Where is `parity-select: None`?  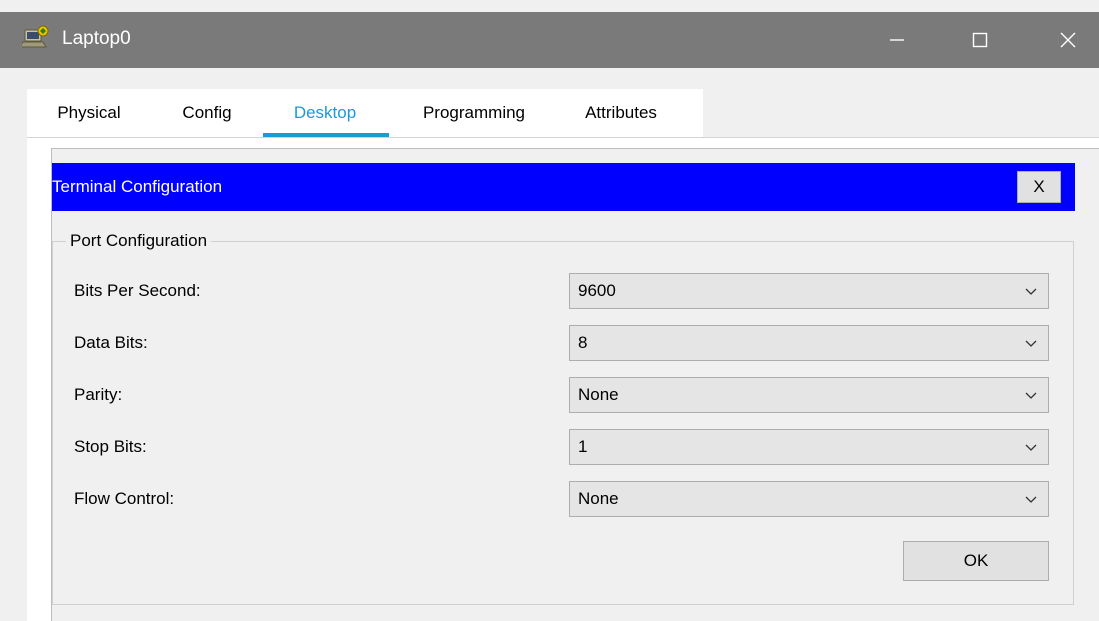 parity-select: None is located at coordinates (809, 395).